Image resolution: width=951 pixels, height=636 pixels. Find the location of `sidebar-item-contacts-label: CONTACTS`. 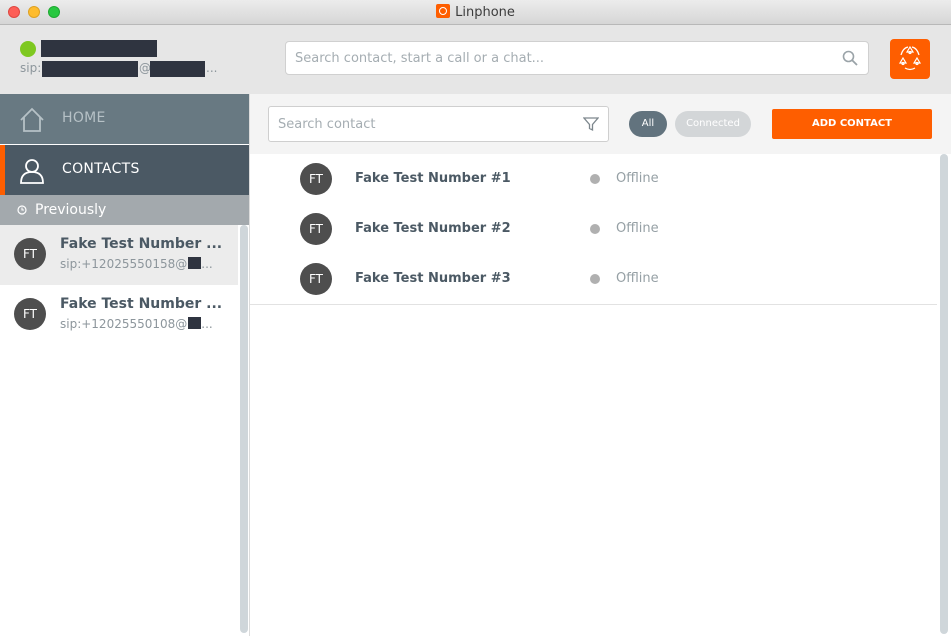

sidebar-item-contacts-label: CONTACTS is located at coordinates (101, 169).